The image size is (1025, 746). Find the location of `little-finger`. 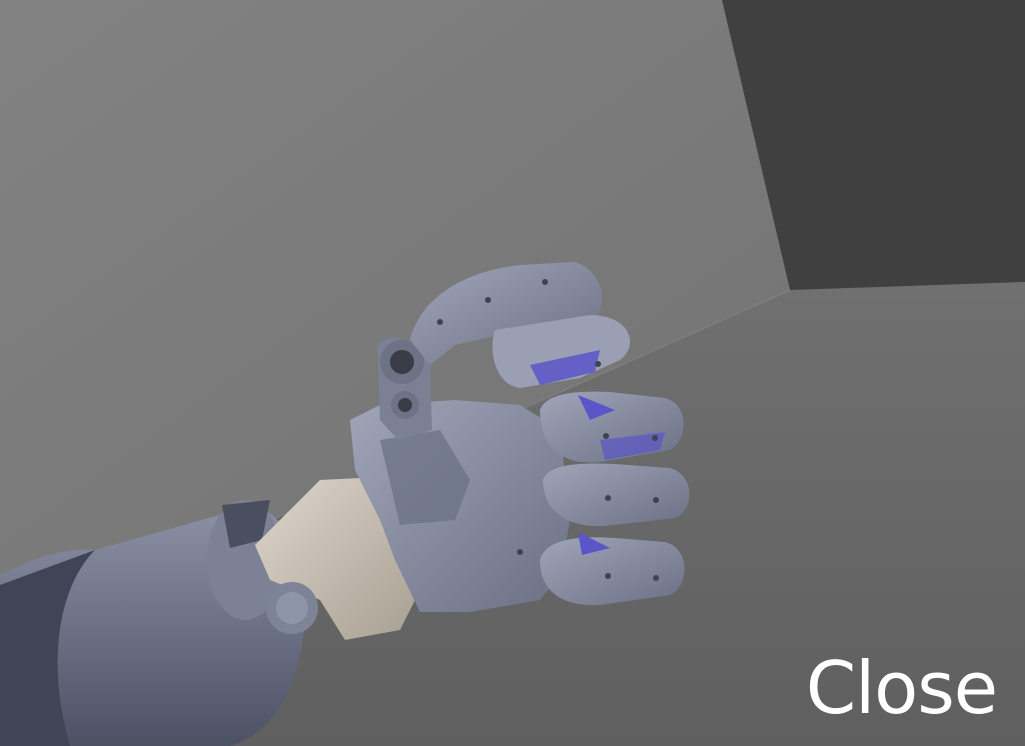

little-finger is located at coordinates (612, 571).